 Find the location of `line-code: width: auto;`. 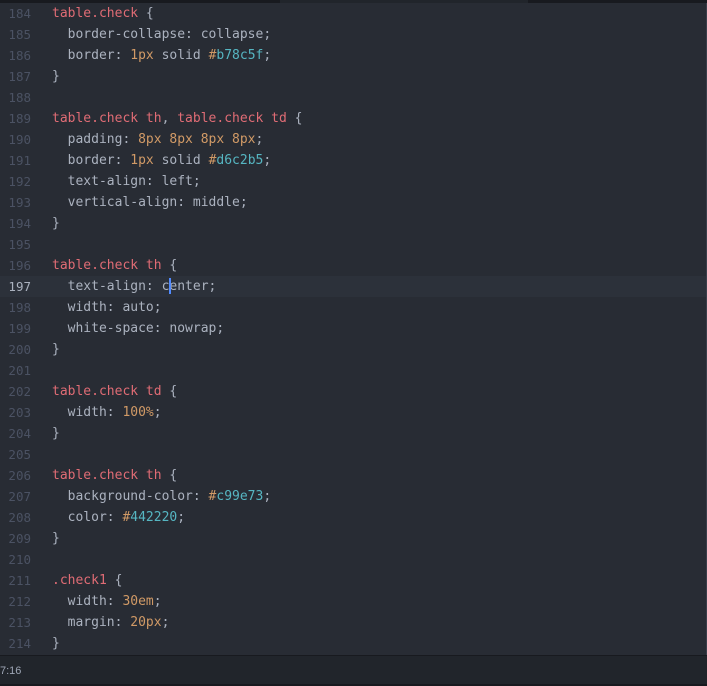

line-code: width: auto; is located at coordinates (107, 307).